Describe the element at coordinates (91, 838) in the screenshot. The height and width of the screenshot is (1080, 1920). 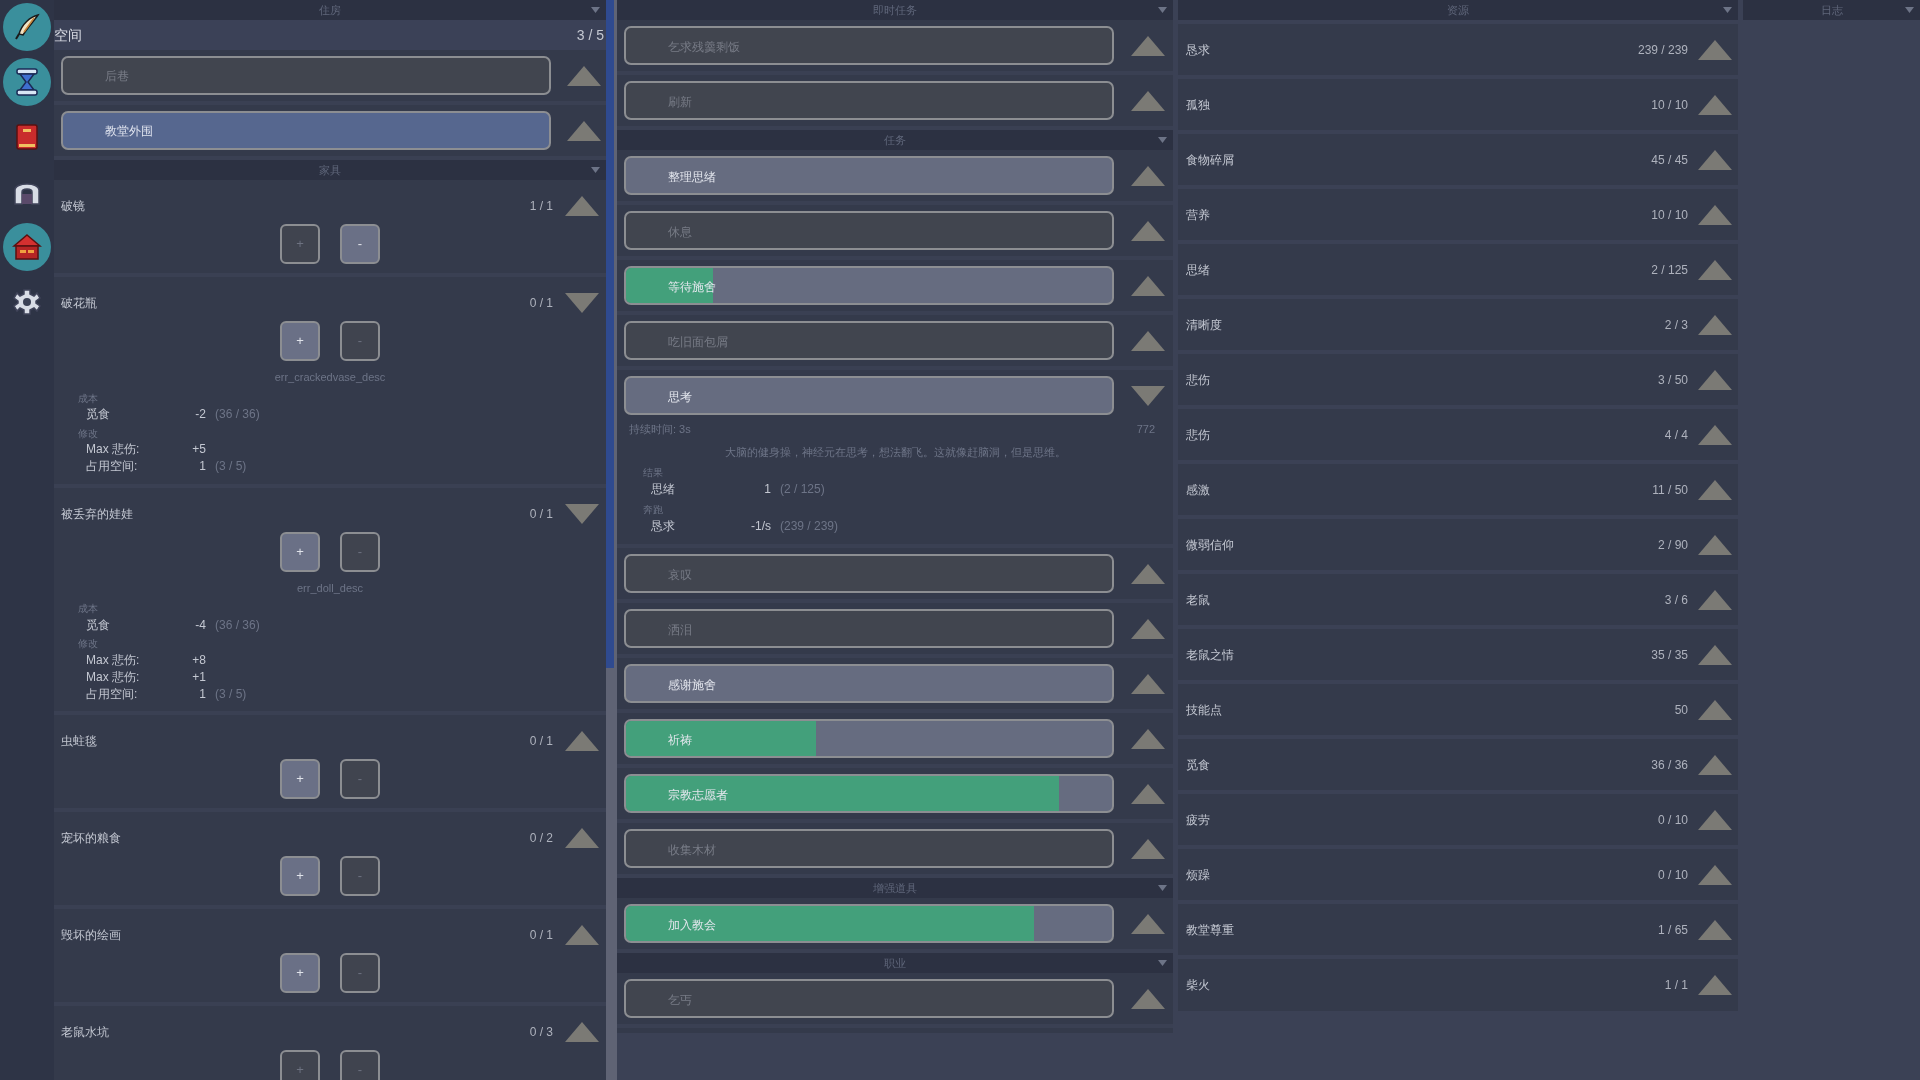
I see `furniture-name: 宠坏的粮食` at that location.